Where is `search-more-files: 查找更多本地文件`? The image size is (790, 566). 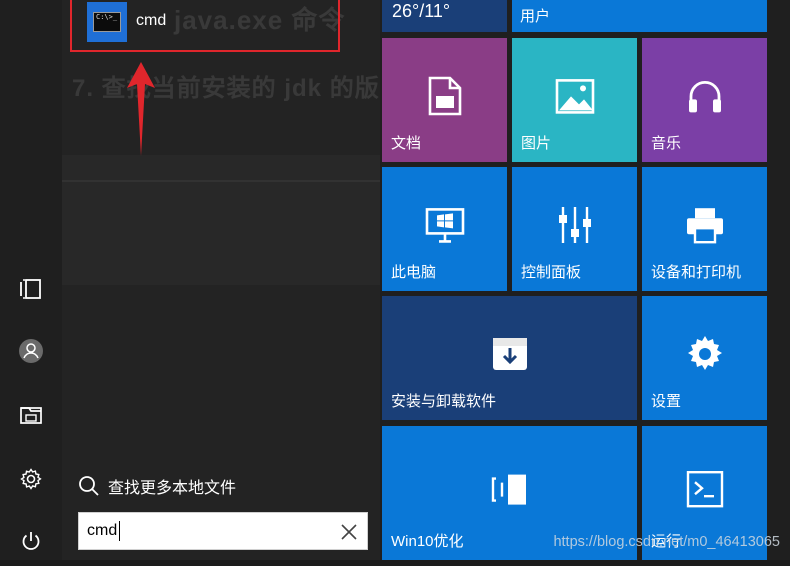 search-more-files: 查找更多本地文件 is located at coordinates (157, 486).